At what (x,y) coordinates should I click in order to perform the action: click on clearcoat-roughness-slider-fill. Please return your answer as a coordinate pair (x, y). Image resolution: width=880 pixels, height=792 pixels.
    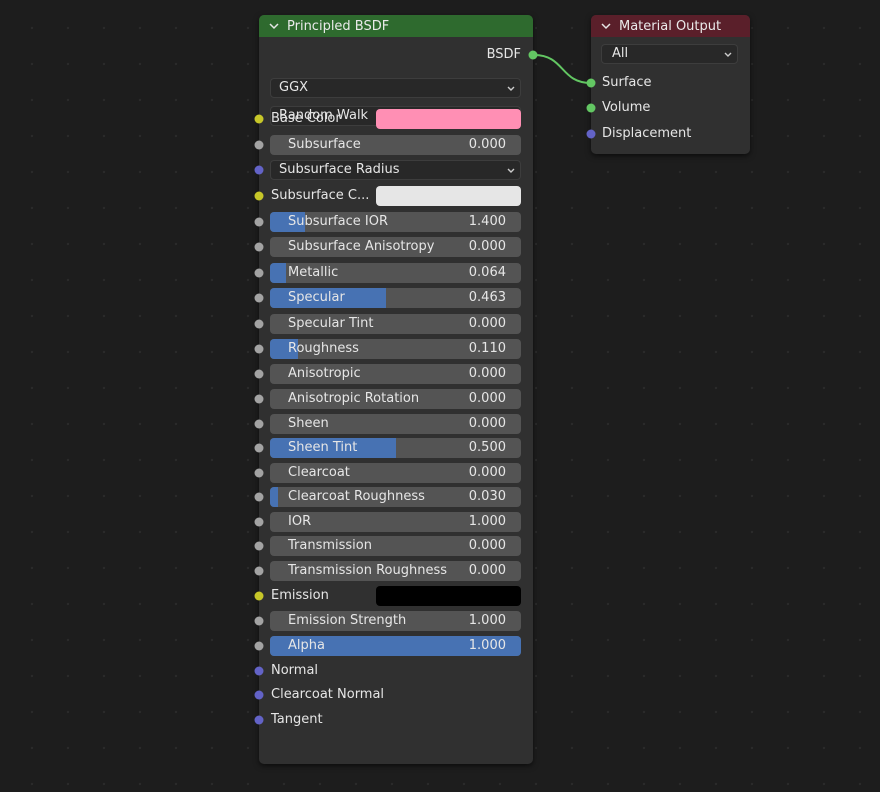
    Looking at the image, I should click on (274, 497).